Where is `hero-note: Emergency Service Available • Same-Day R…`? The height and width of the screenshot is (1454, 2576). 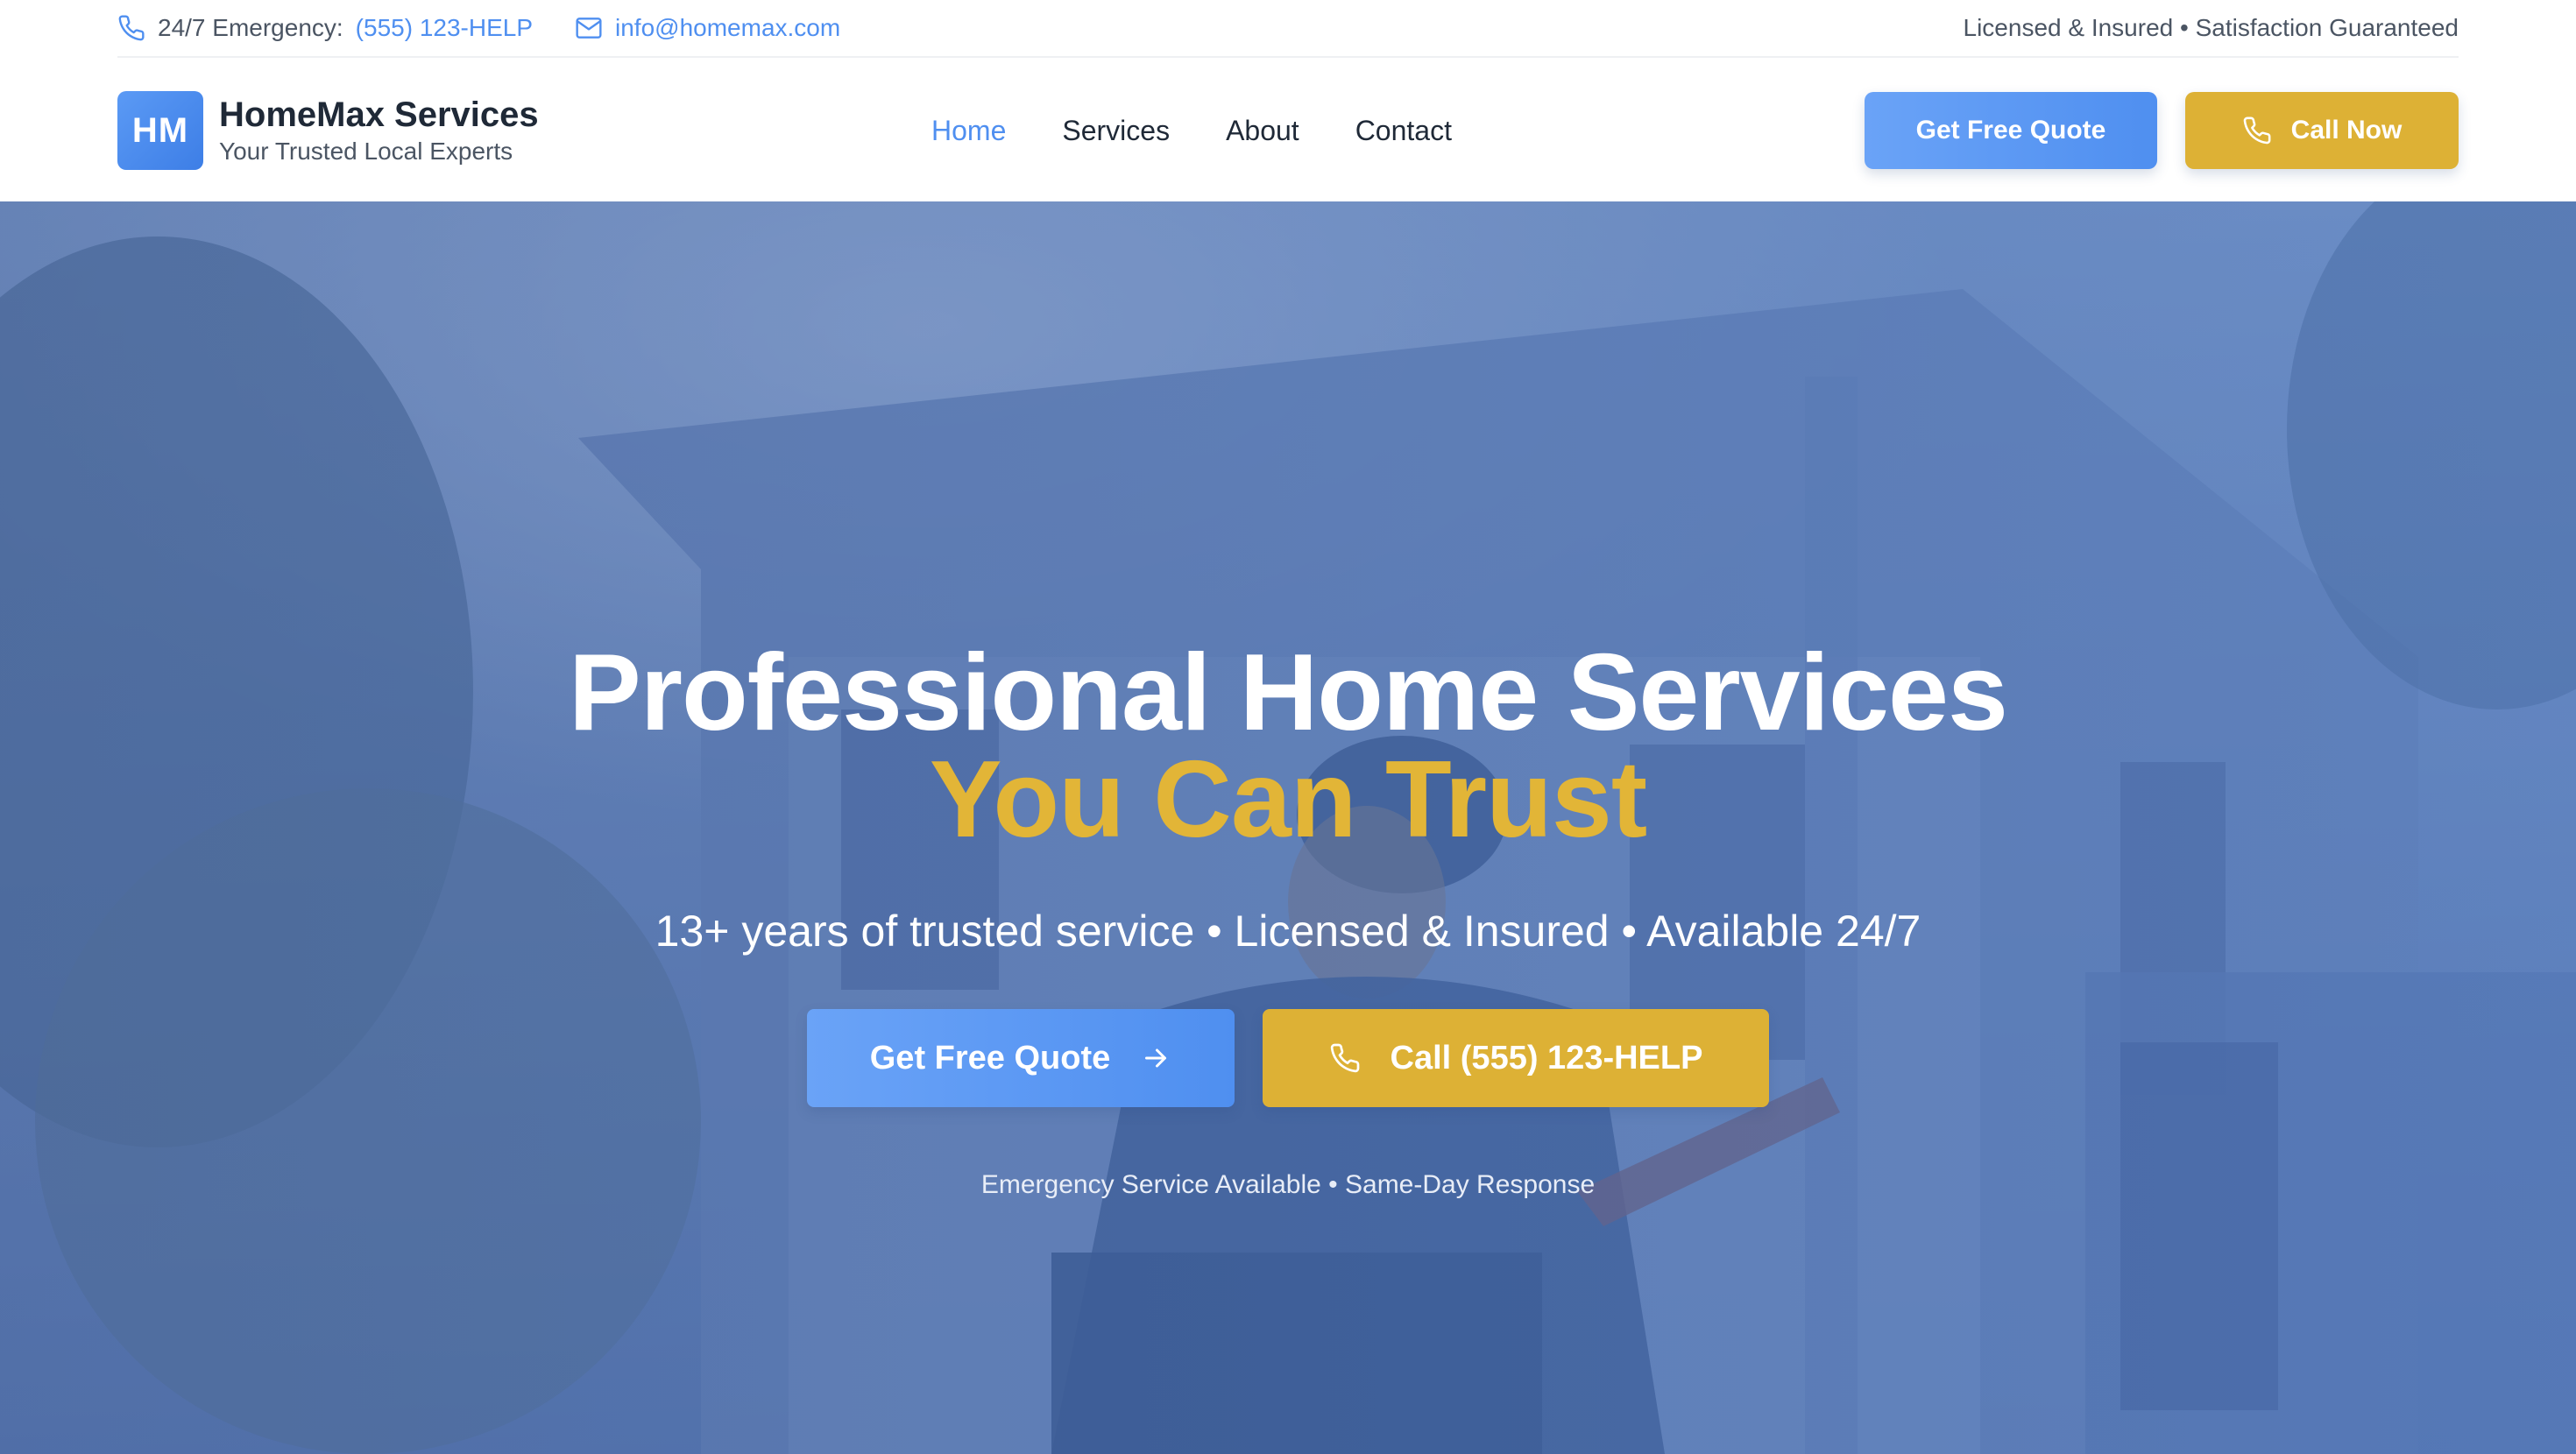
hero-note: Emergency Service Available • Same-Day R… is located at coordinates (1288, 1184).